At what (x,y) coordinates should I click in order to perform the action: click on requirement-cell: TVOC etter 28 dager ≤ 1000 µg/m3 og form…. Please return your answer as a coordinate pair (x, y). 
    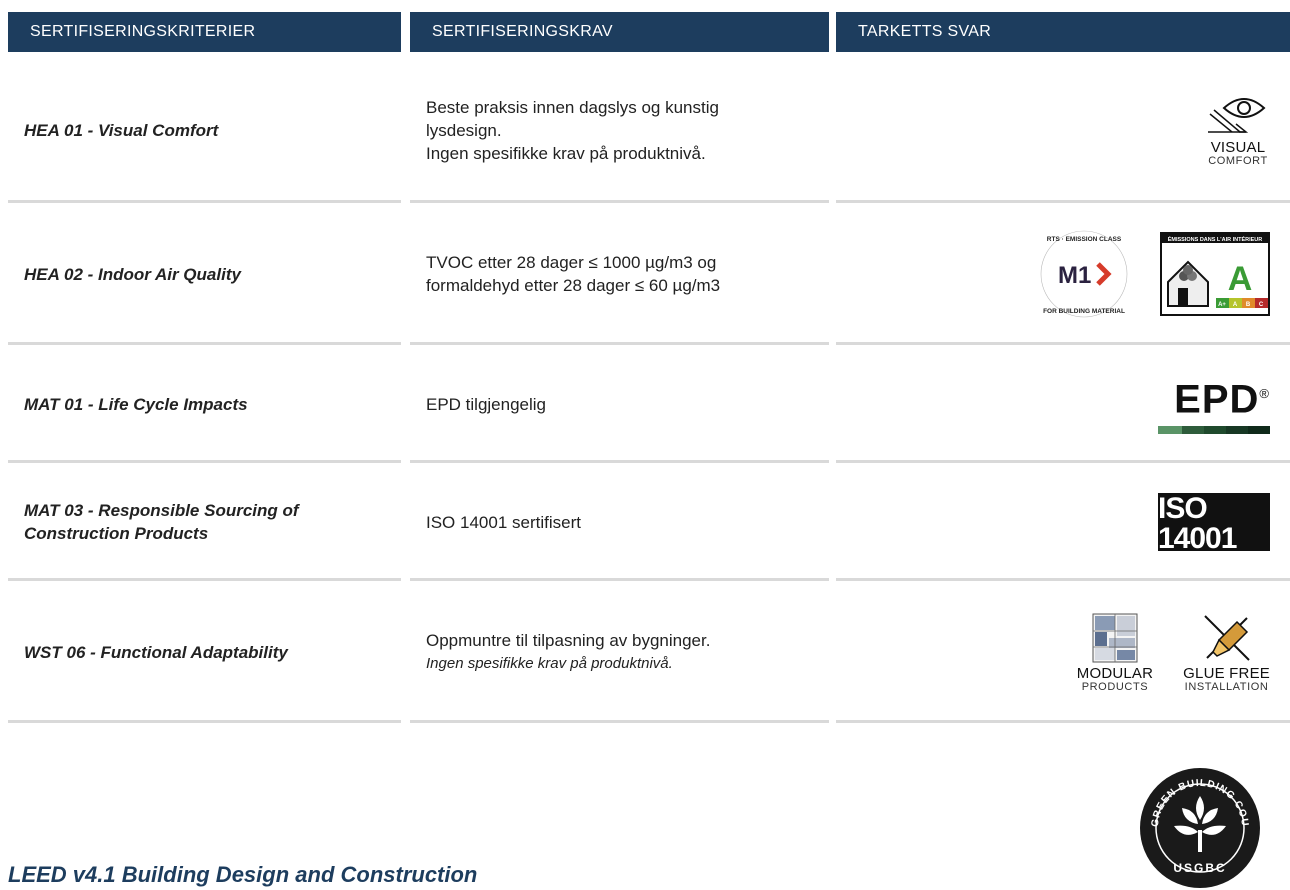
    Looking at the image, I should click on (626, 274).